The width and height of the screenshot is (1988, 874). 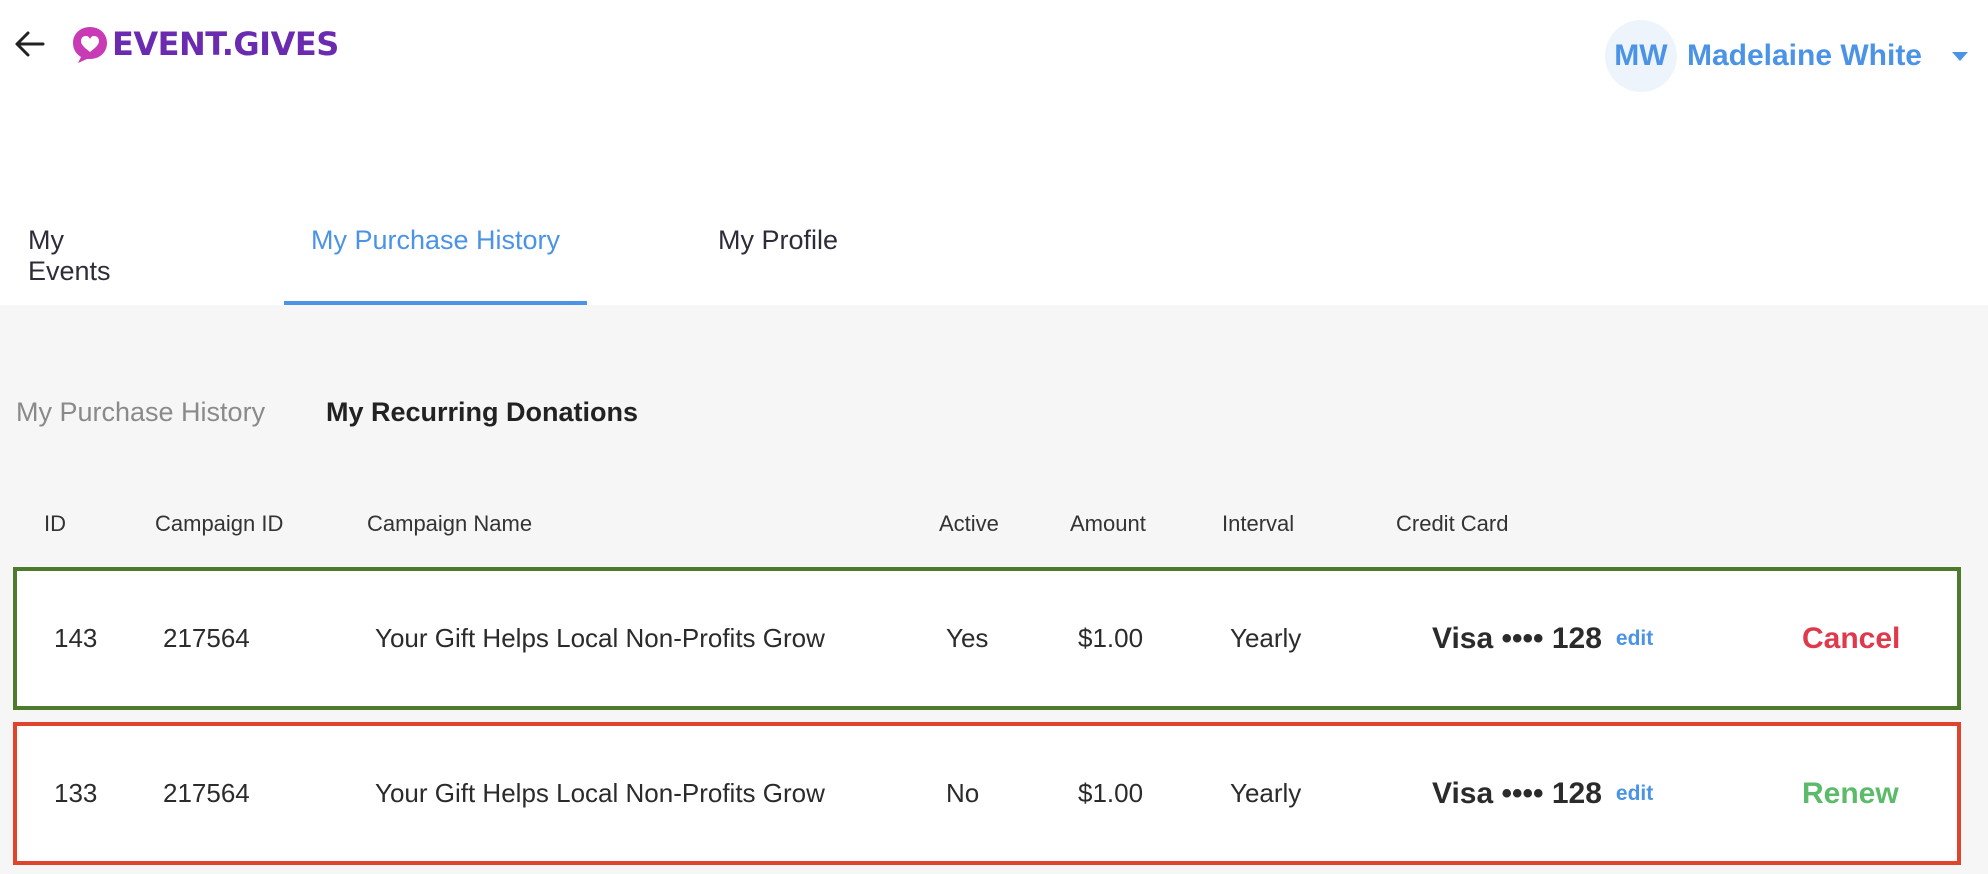 I want to click on cell-active: Yes, so click(x=967, y=638).